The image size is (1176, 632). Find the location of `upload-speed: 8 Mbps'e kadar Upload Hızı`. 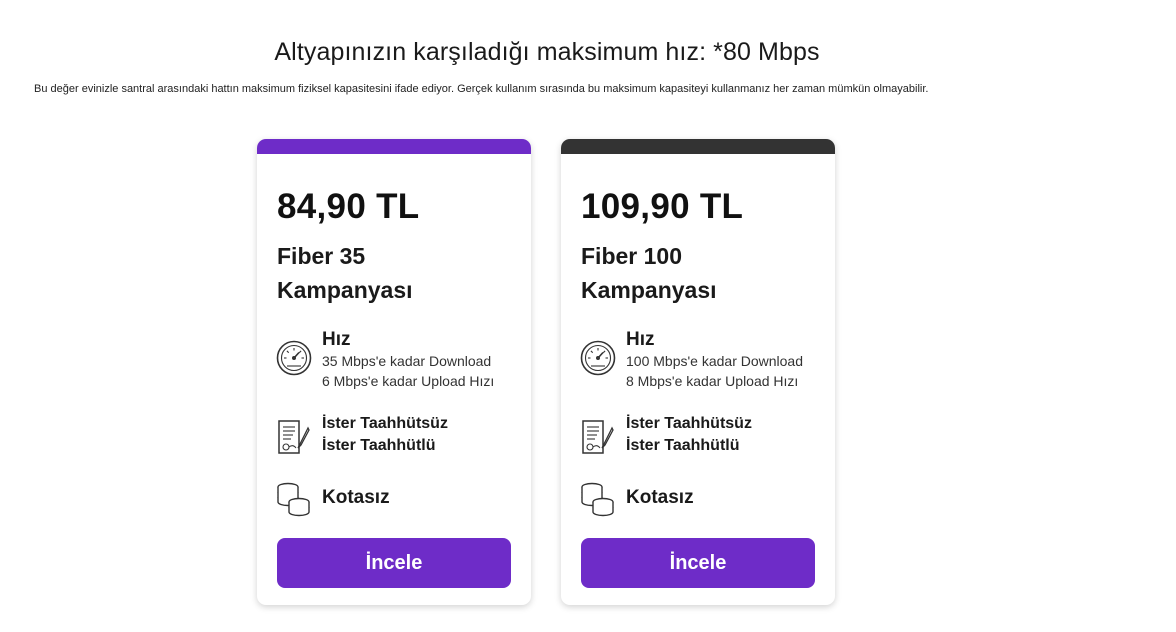

upload-speed: 8 Mbps'e kadar Upload Hızı is located at coordinates (712, 381).